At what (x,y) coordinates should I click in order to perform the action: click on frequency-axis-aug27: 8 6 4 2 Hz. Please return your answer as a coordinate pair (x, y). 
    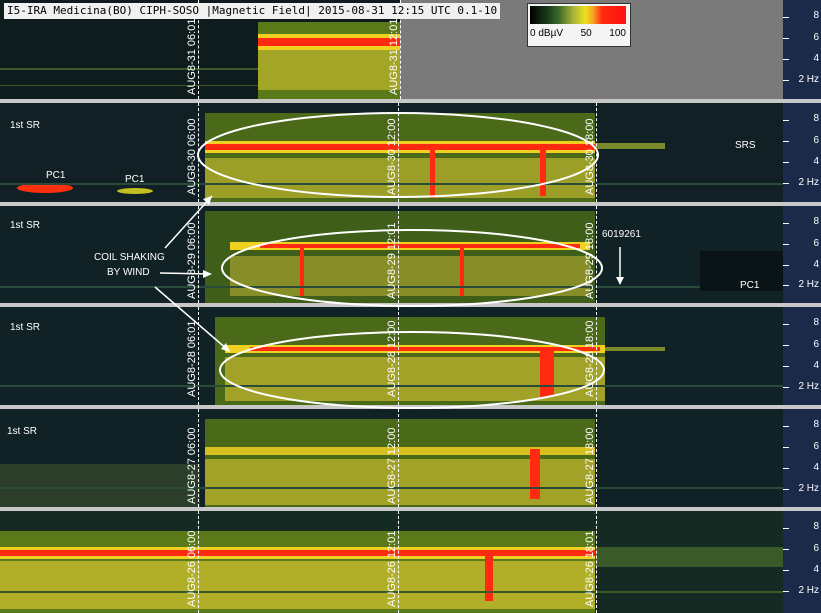
    Looking at the image, I should click on (802, 458).